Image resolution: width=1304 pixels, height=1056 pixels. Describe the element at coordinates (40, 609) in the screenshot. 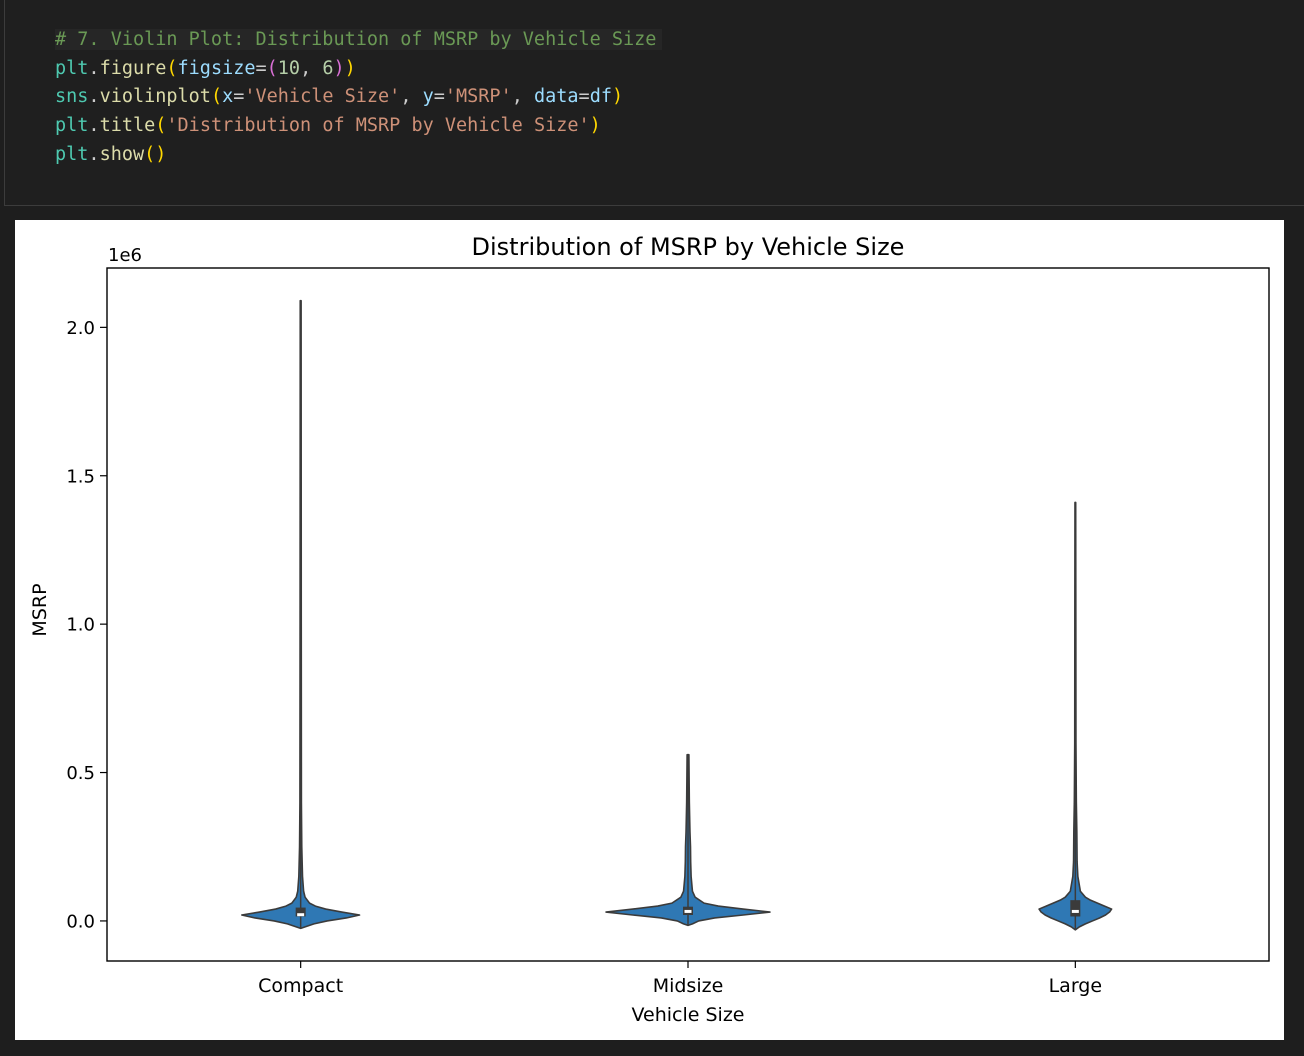

I see `y-axis-label: MSRP` at that location.